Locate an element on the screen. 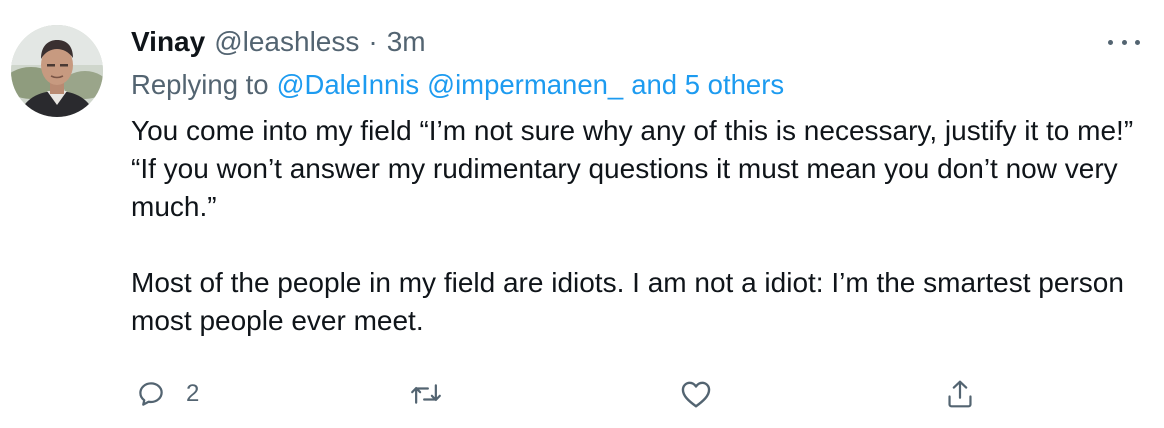 The height and width of the screenshot is (428, 1164). share-button is located at coordinates (960, 394).